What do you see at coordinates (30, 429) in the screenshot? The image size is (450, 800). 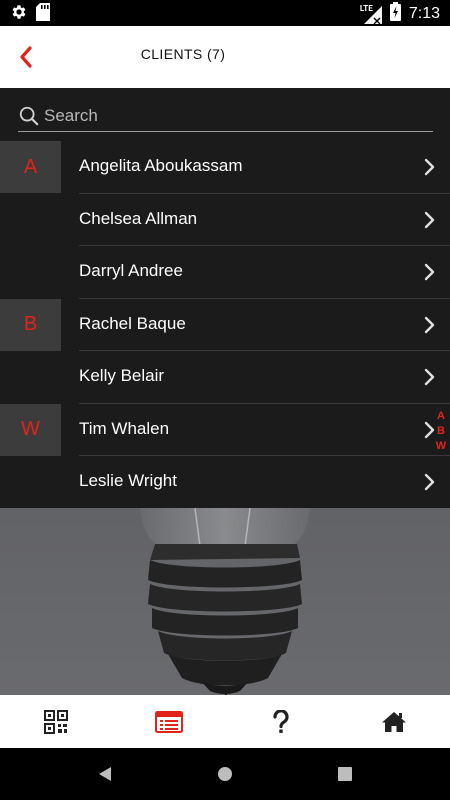 I see `section-letter: W` at bounding box center [30, 429].